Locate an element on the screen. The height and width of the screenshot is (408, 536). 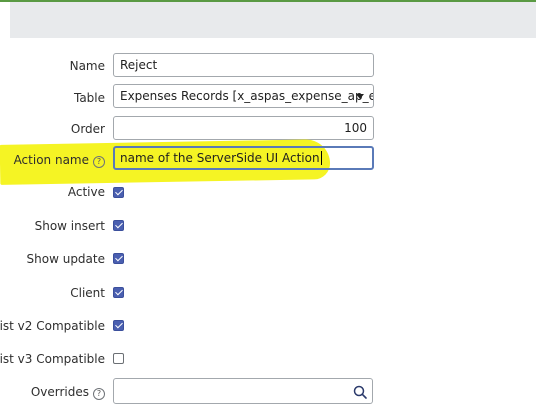
overrides-field is located at coordinates (230, 391).